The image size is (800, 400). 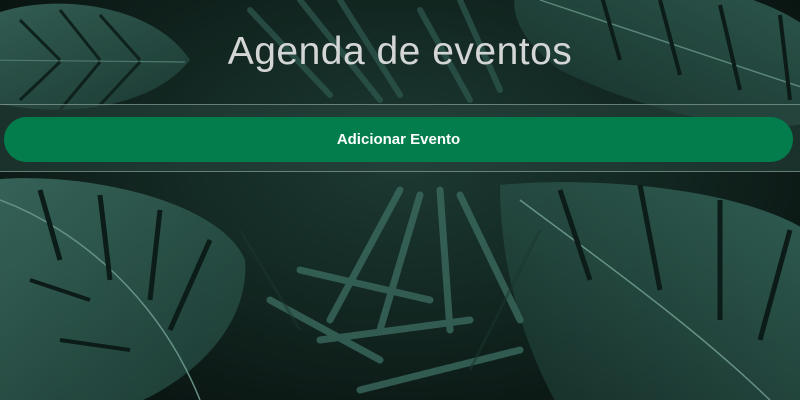 What do you see at coordinates (400, 51) in the screenshot?
I see `page-title: Agenda de eventos` at bounding box center [400, 51].